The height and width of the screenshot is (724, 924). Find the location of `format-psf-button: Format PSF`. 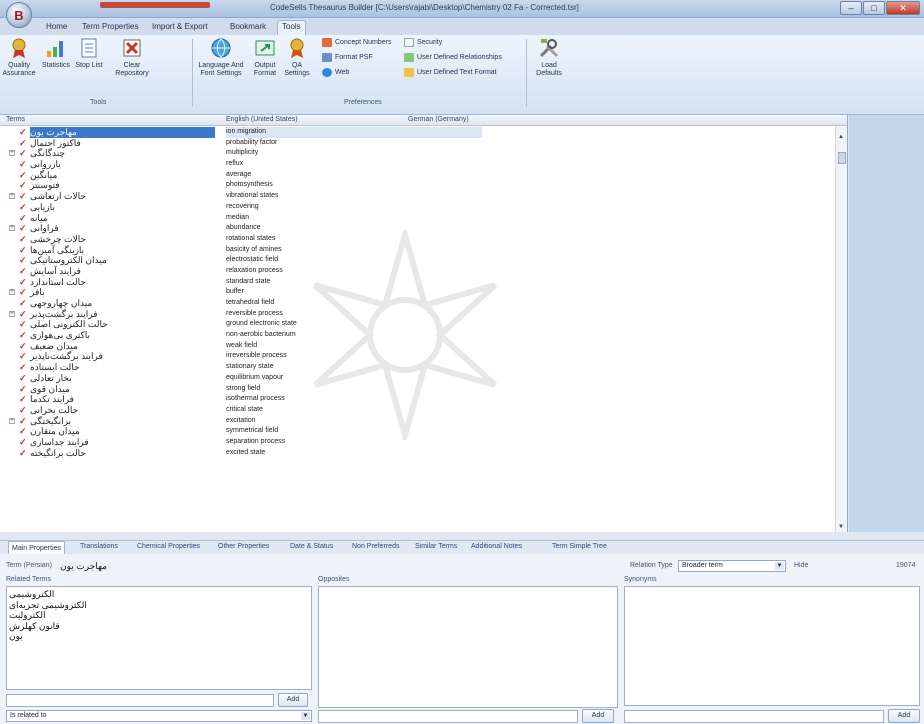

format-psf-button: Format PSF is located at coordinates (347, 57).